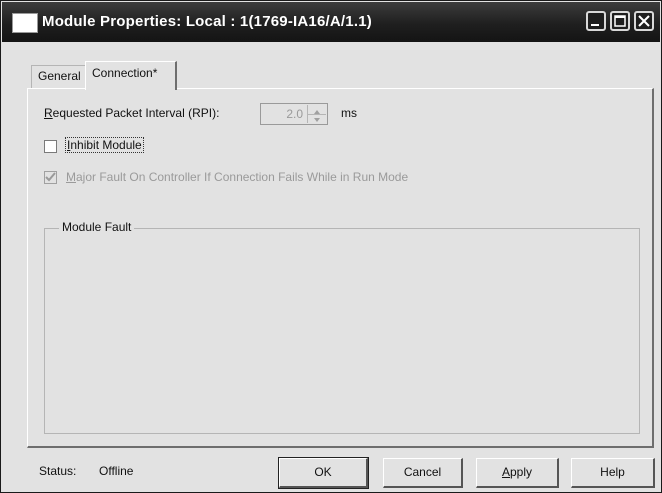  I want to click on checkmark-icon, so click(50, 177).